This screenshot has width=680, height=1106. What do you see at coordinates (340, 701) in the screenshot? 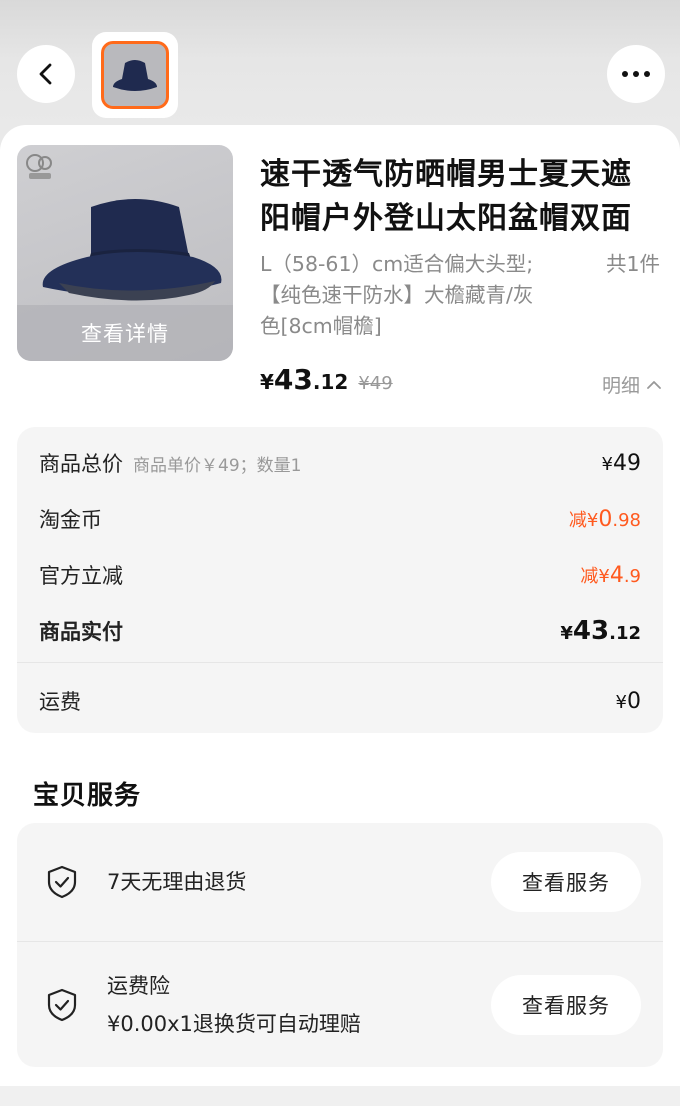
I see `row-shipping: 运费 ¥0` at bounding box center [340, 701].